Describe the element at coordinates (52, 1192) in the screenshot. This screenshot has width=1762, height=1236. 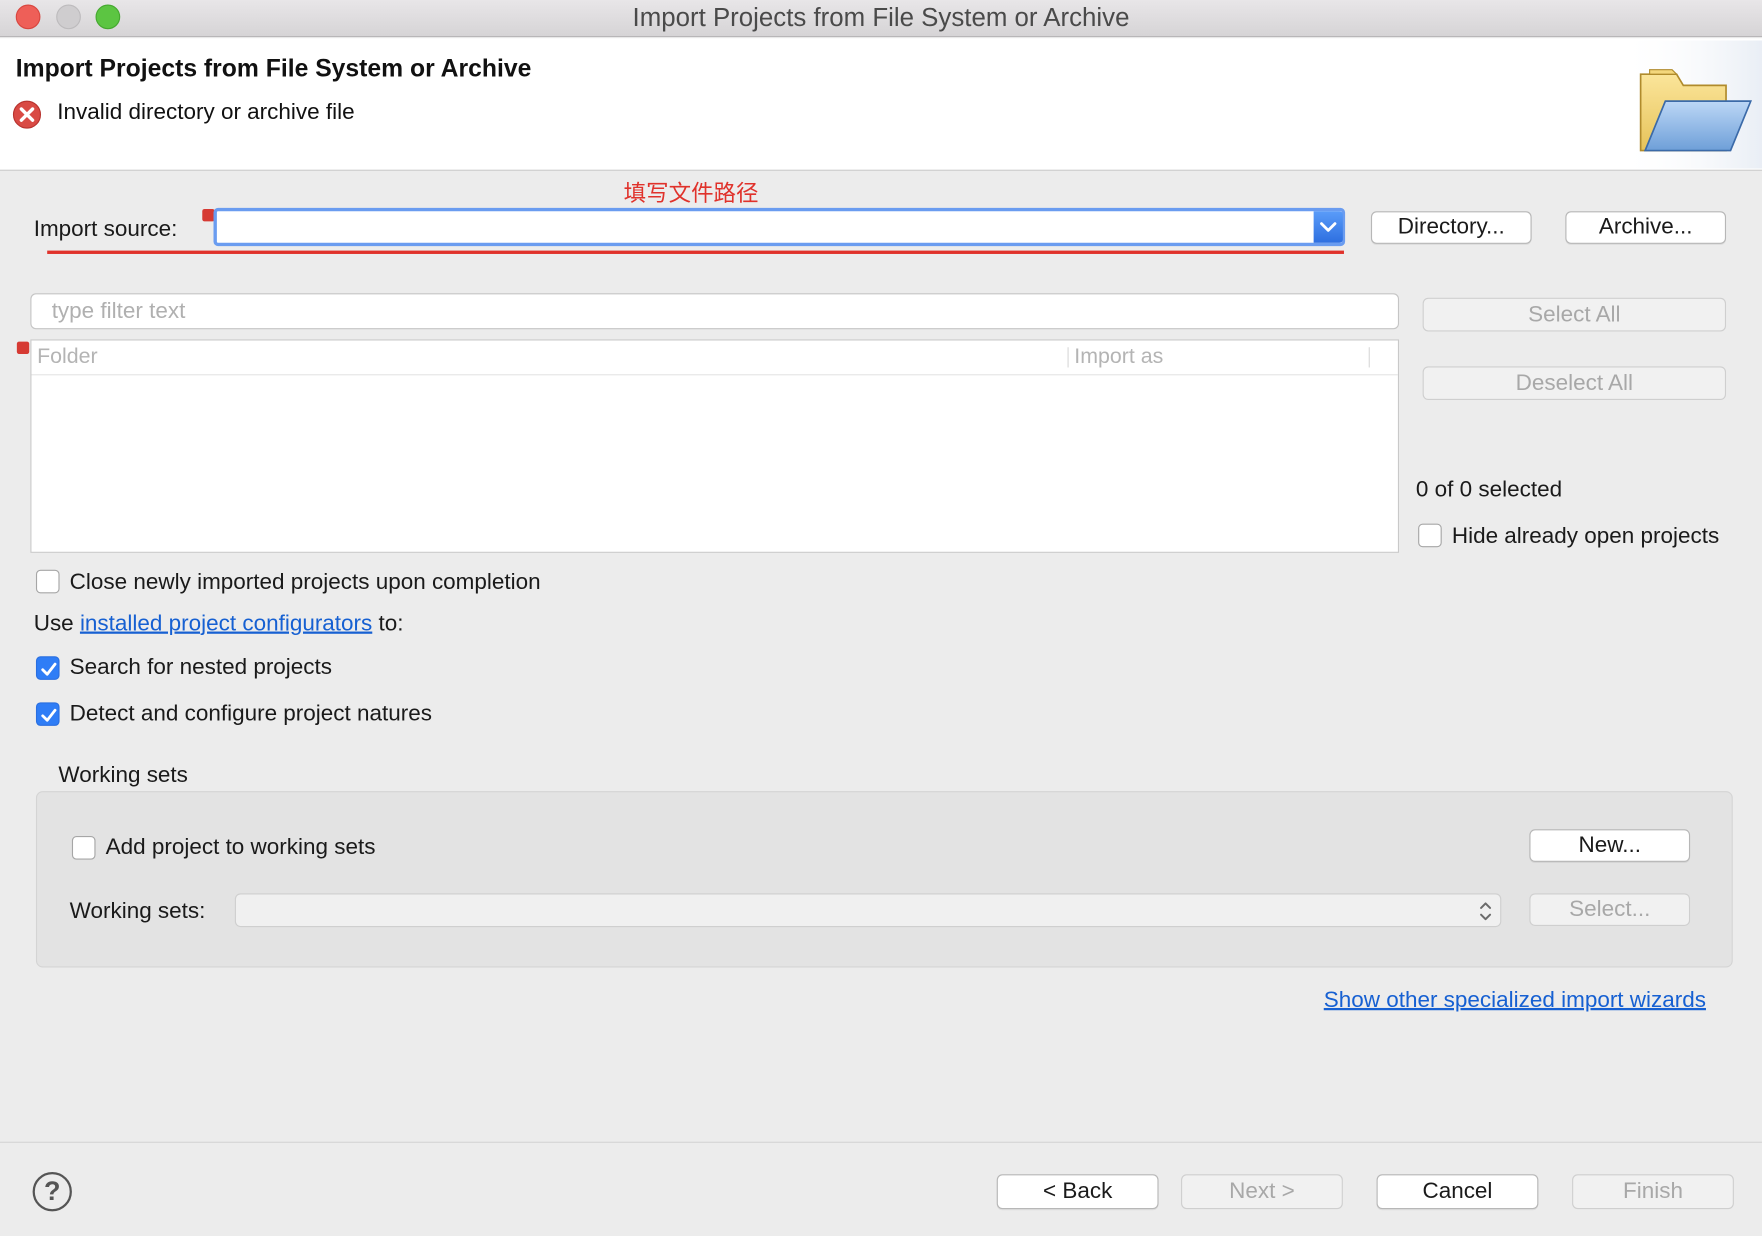
I see `help-icon: ?` at that location.